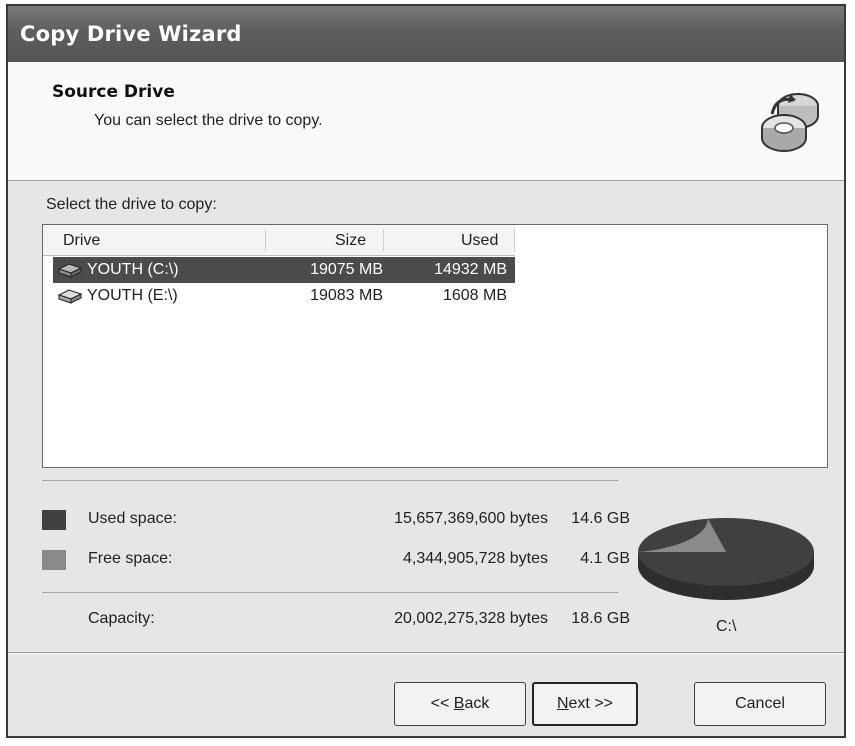 This screenshot has width=855, height=746. Describe the element at coordinates (132, 295) in the screenshot. I see `drive-name: YOUTH (E:\)` at that location.